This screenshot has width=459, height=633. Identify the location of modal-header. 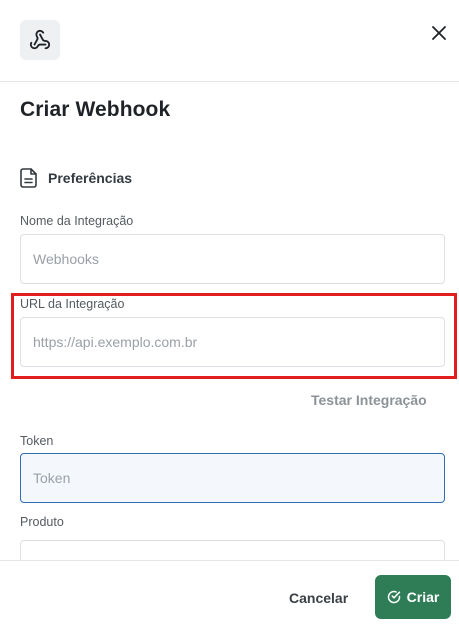
(229, 41).